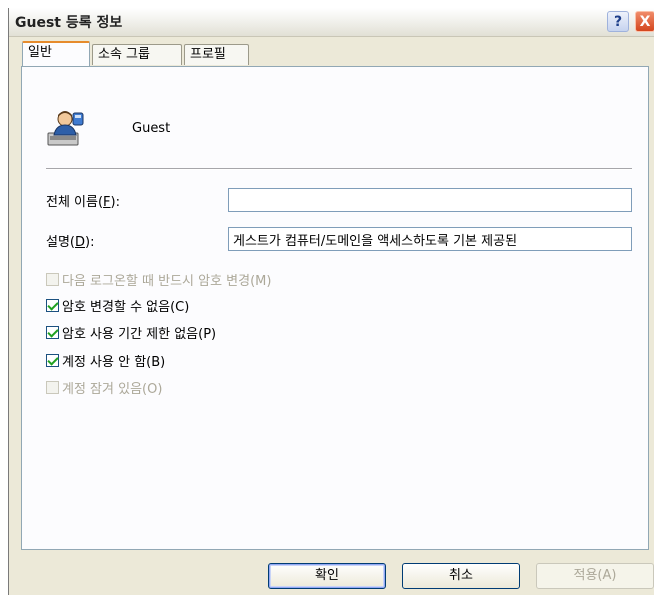  Describe the element at coordinates (339, 169) in the screenshot. I see `separator` at that location.